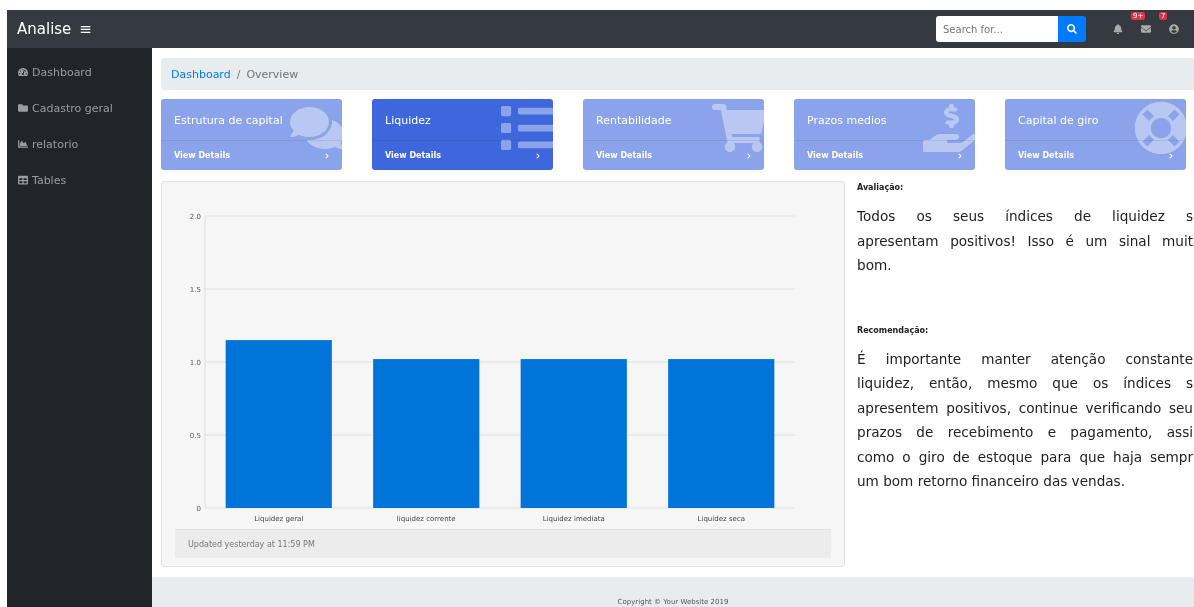  What do you see at coordinates (949, 128) in the screenshot?
I see `hand-dollar-icon` at bounding box center [949, 128].